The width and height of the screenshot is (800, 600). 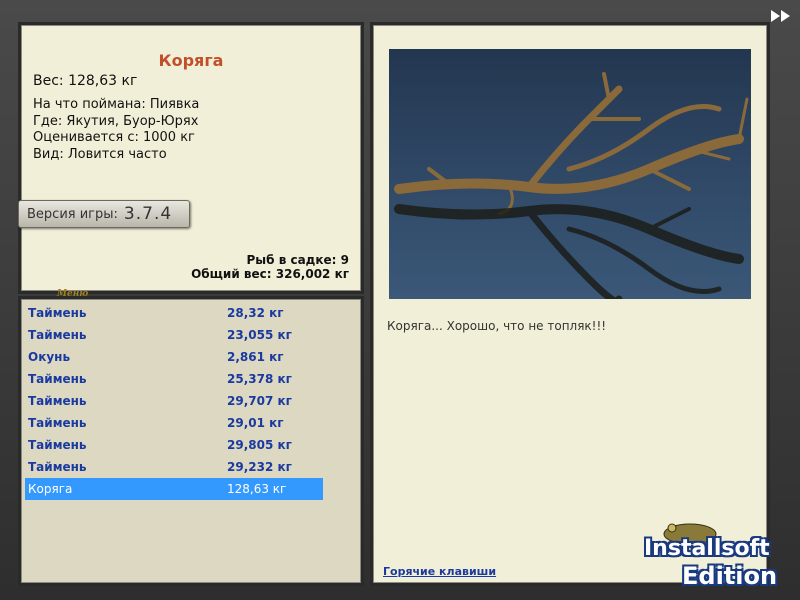 I want to click on catch-row-weight: 29,805 кг, so click(x=259, y=445).